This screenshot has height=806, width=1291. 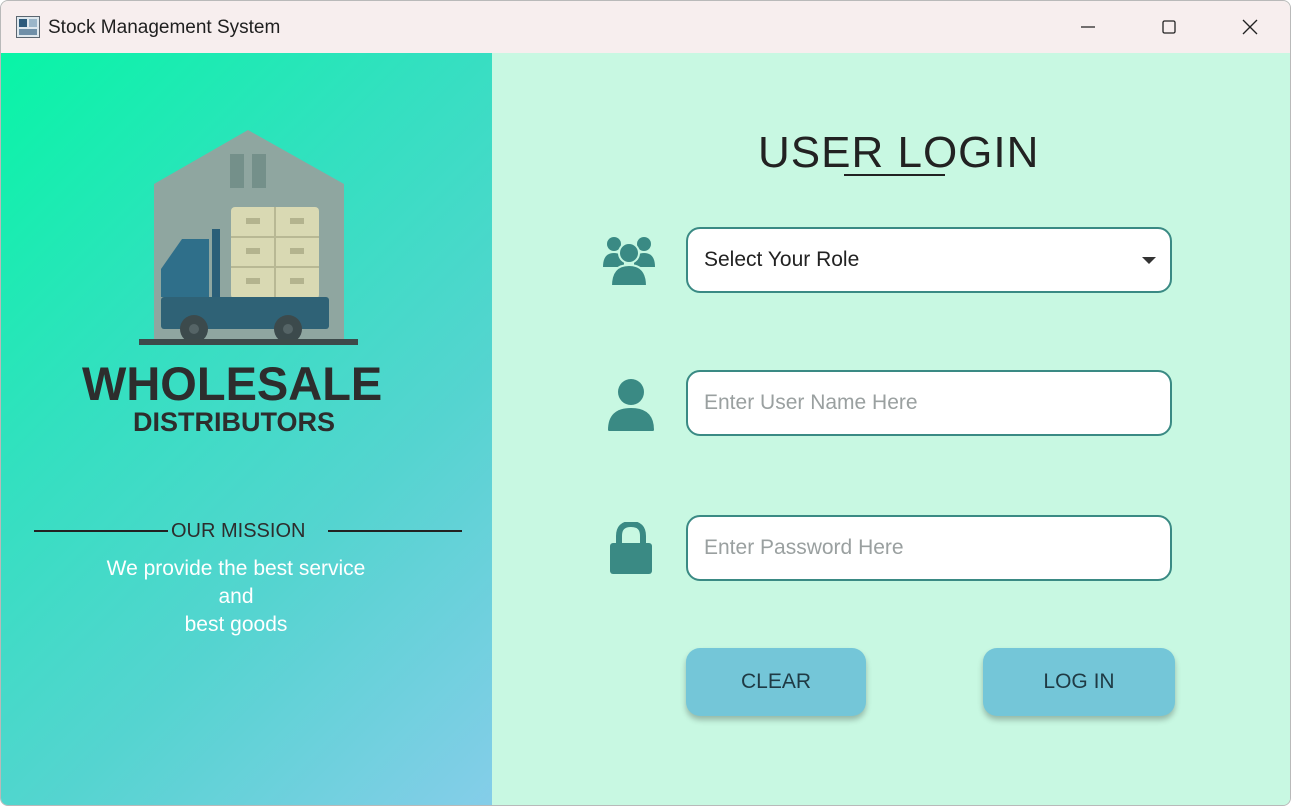 I want to click on close-button, so click(x=1250, y=27).